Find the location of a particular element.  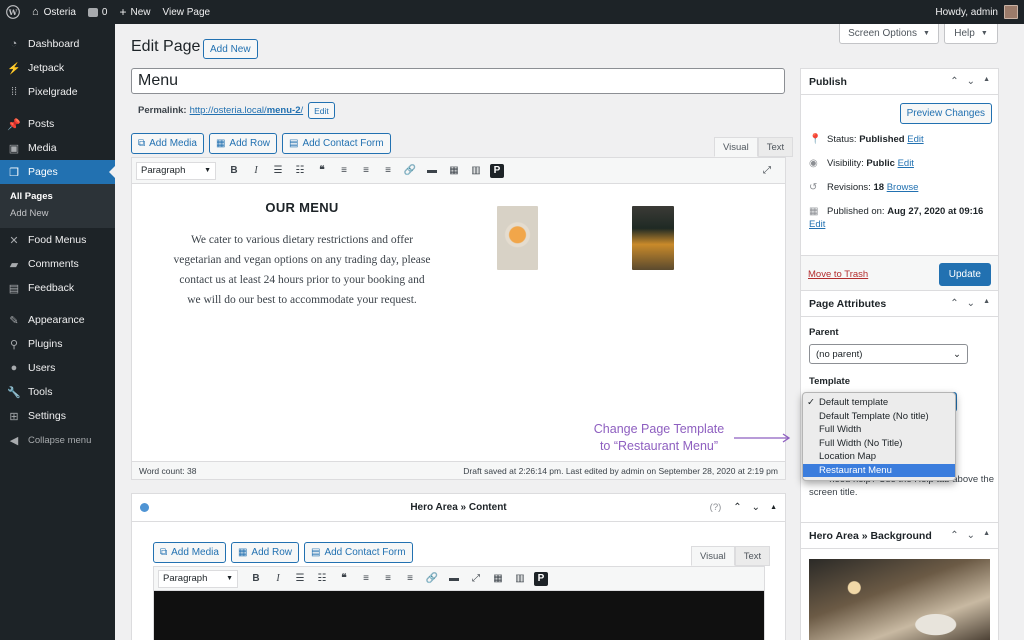

sidebar-item-plugins: ⚲ Plugins is located at coordinates (57, 344).